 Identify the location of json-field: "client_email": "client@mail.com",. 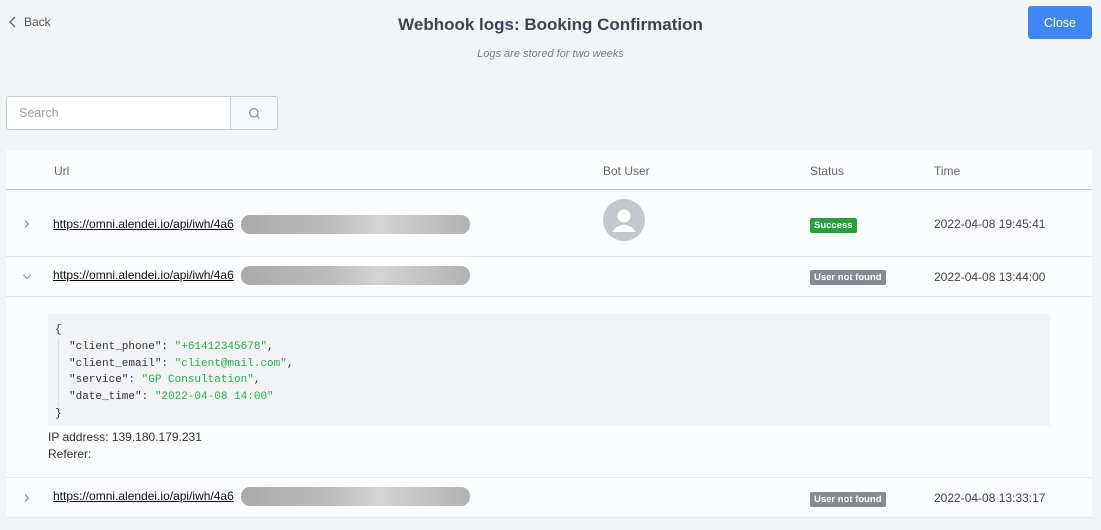
(181, 363).